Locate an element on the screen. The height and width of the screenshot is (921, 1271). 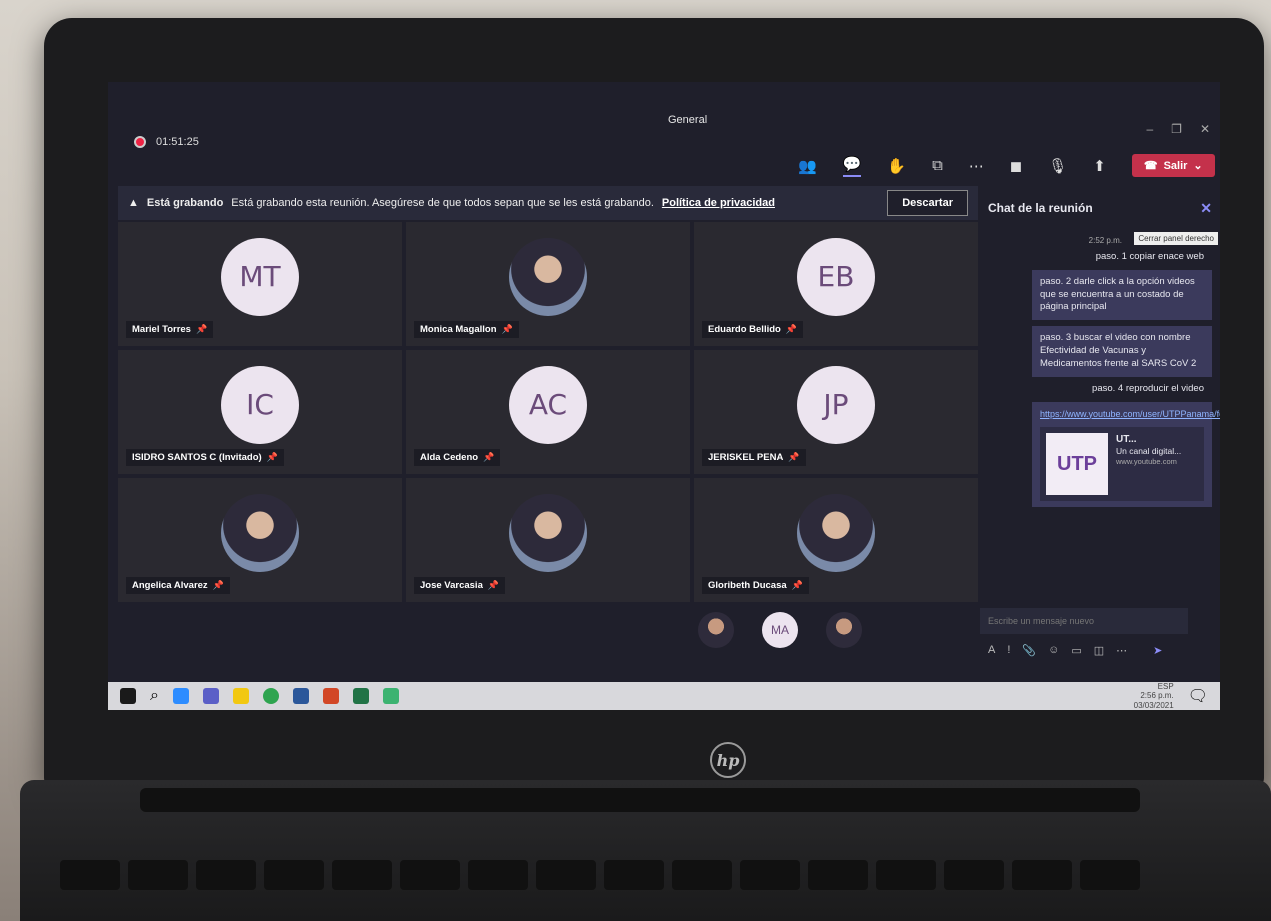
powerpoint-icon is located at coordinates (330, 696).